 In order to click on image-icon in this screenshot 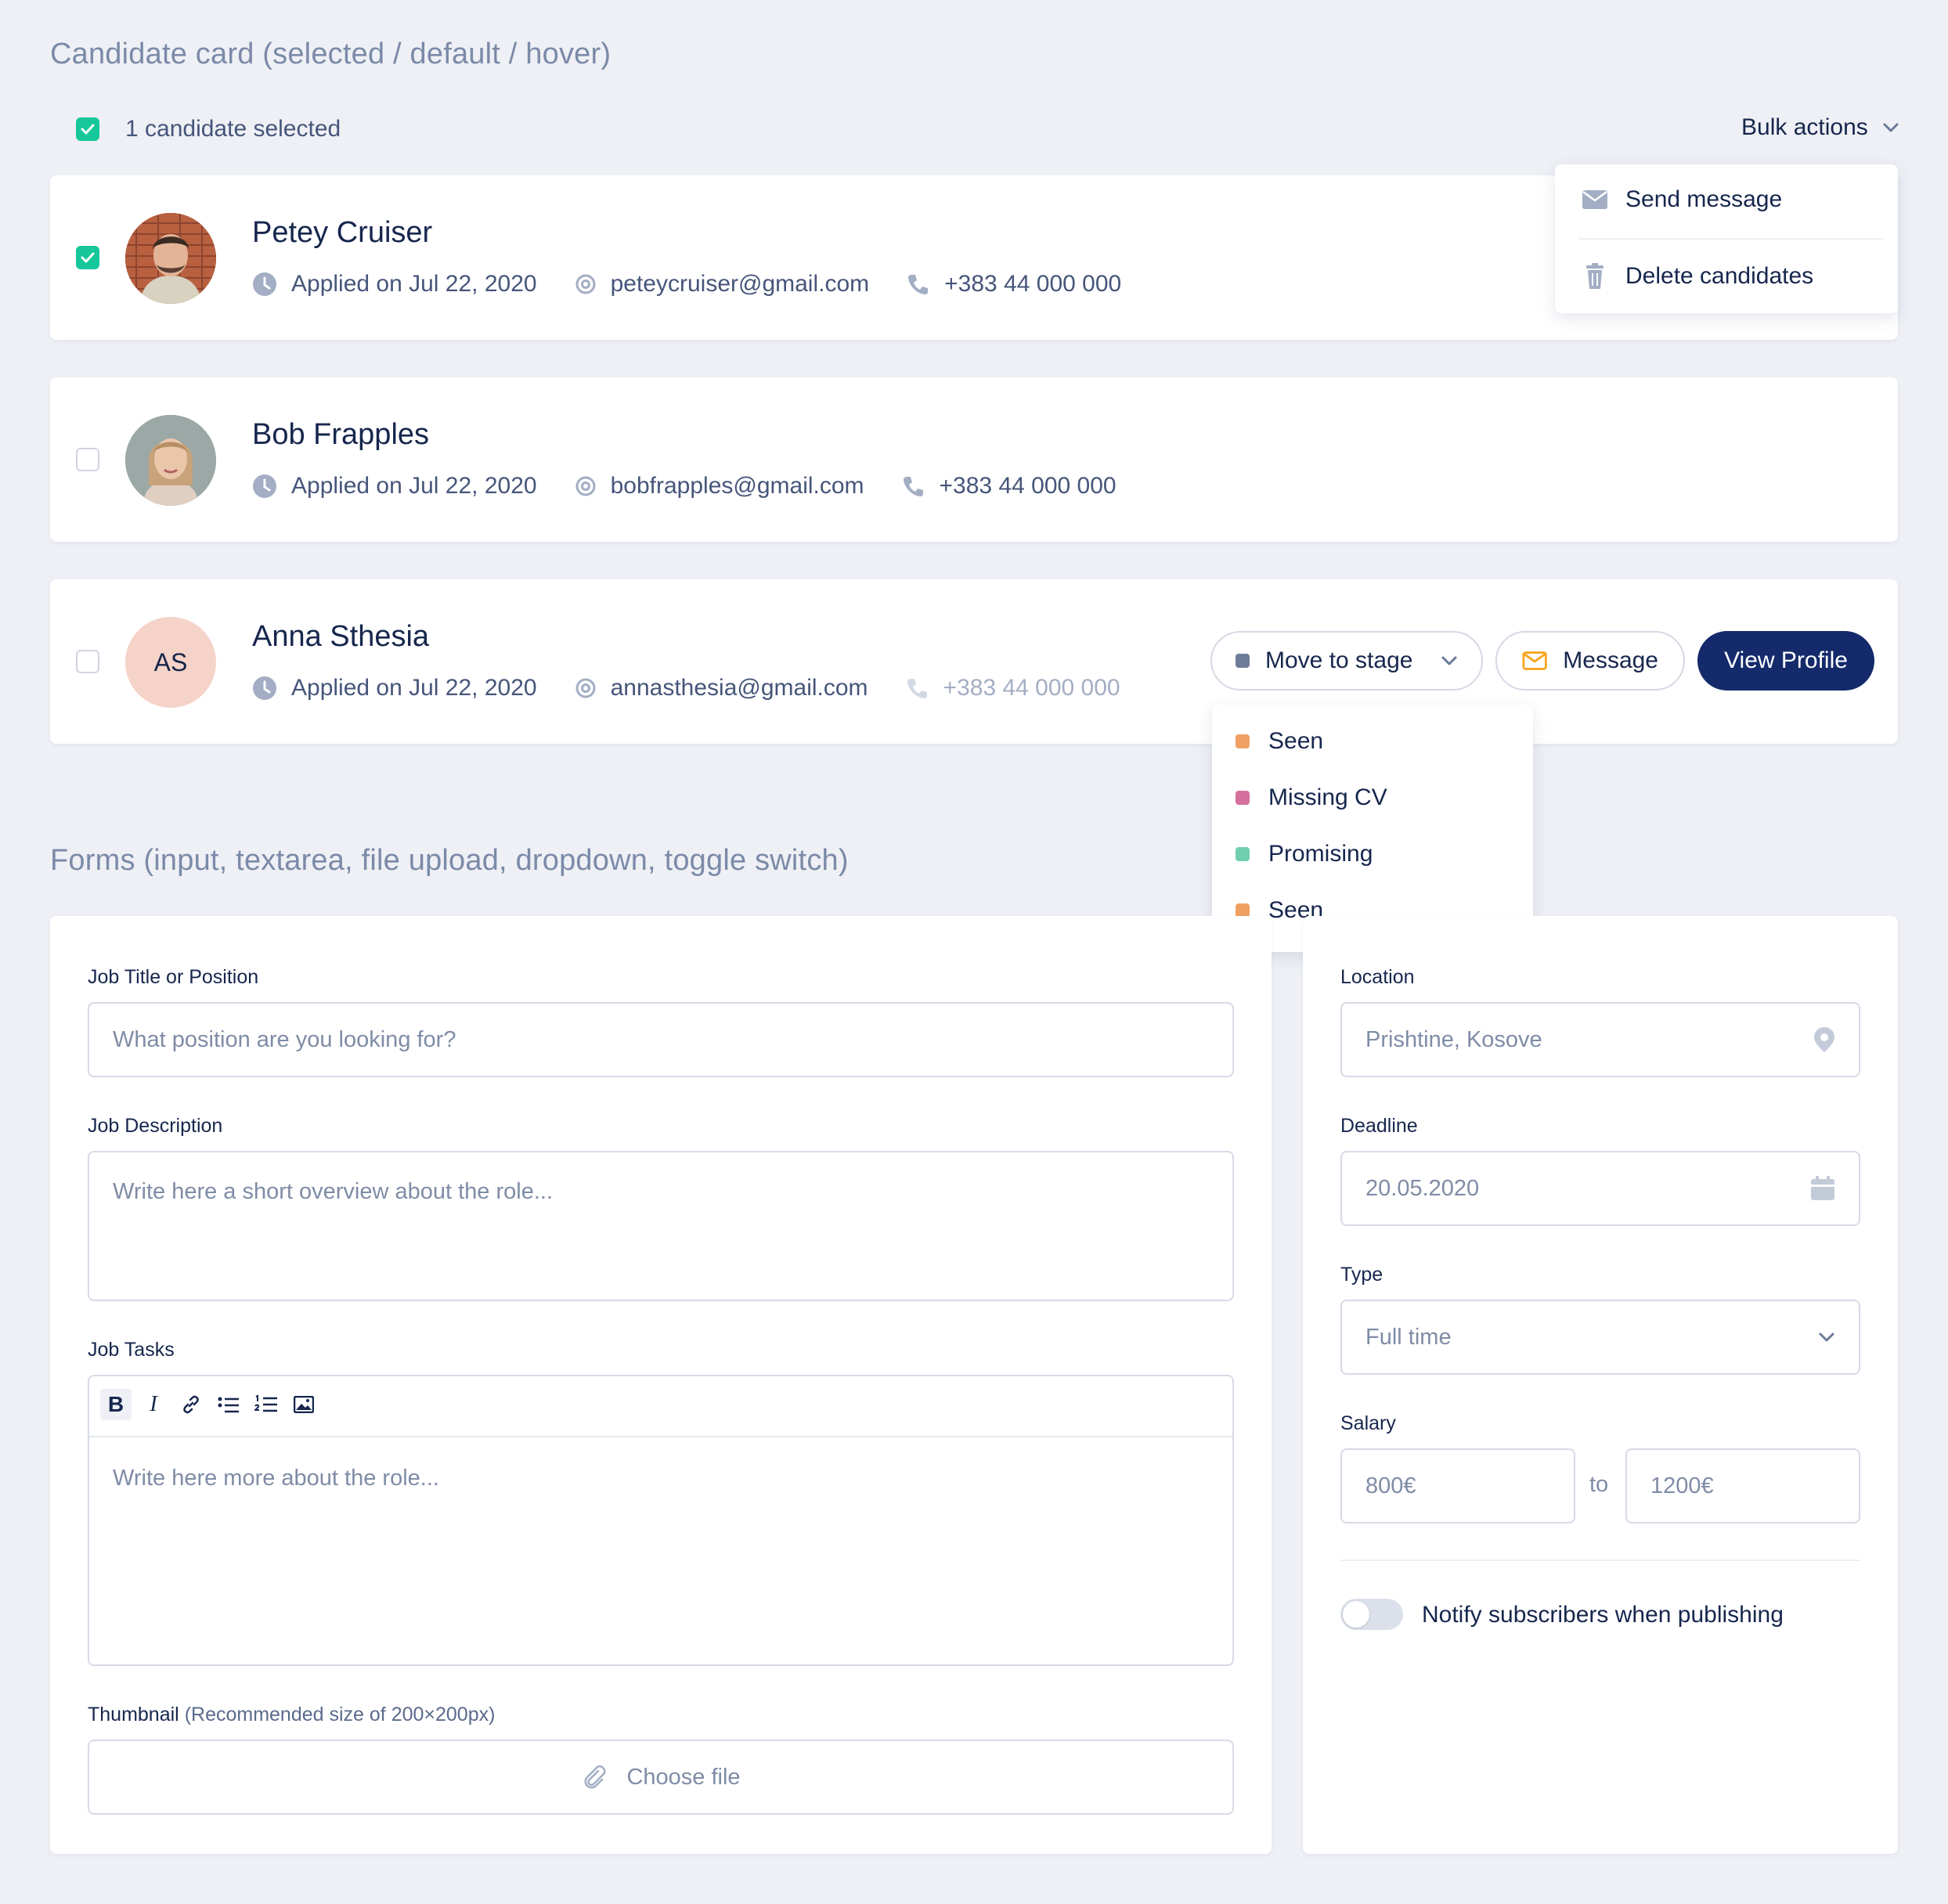, I will do `click(303, 1404)`.